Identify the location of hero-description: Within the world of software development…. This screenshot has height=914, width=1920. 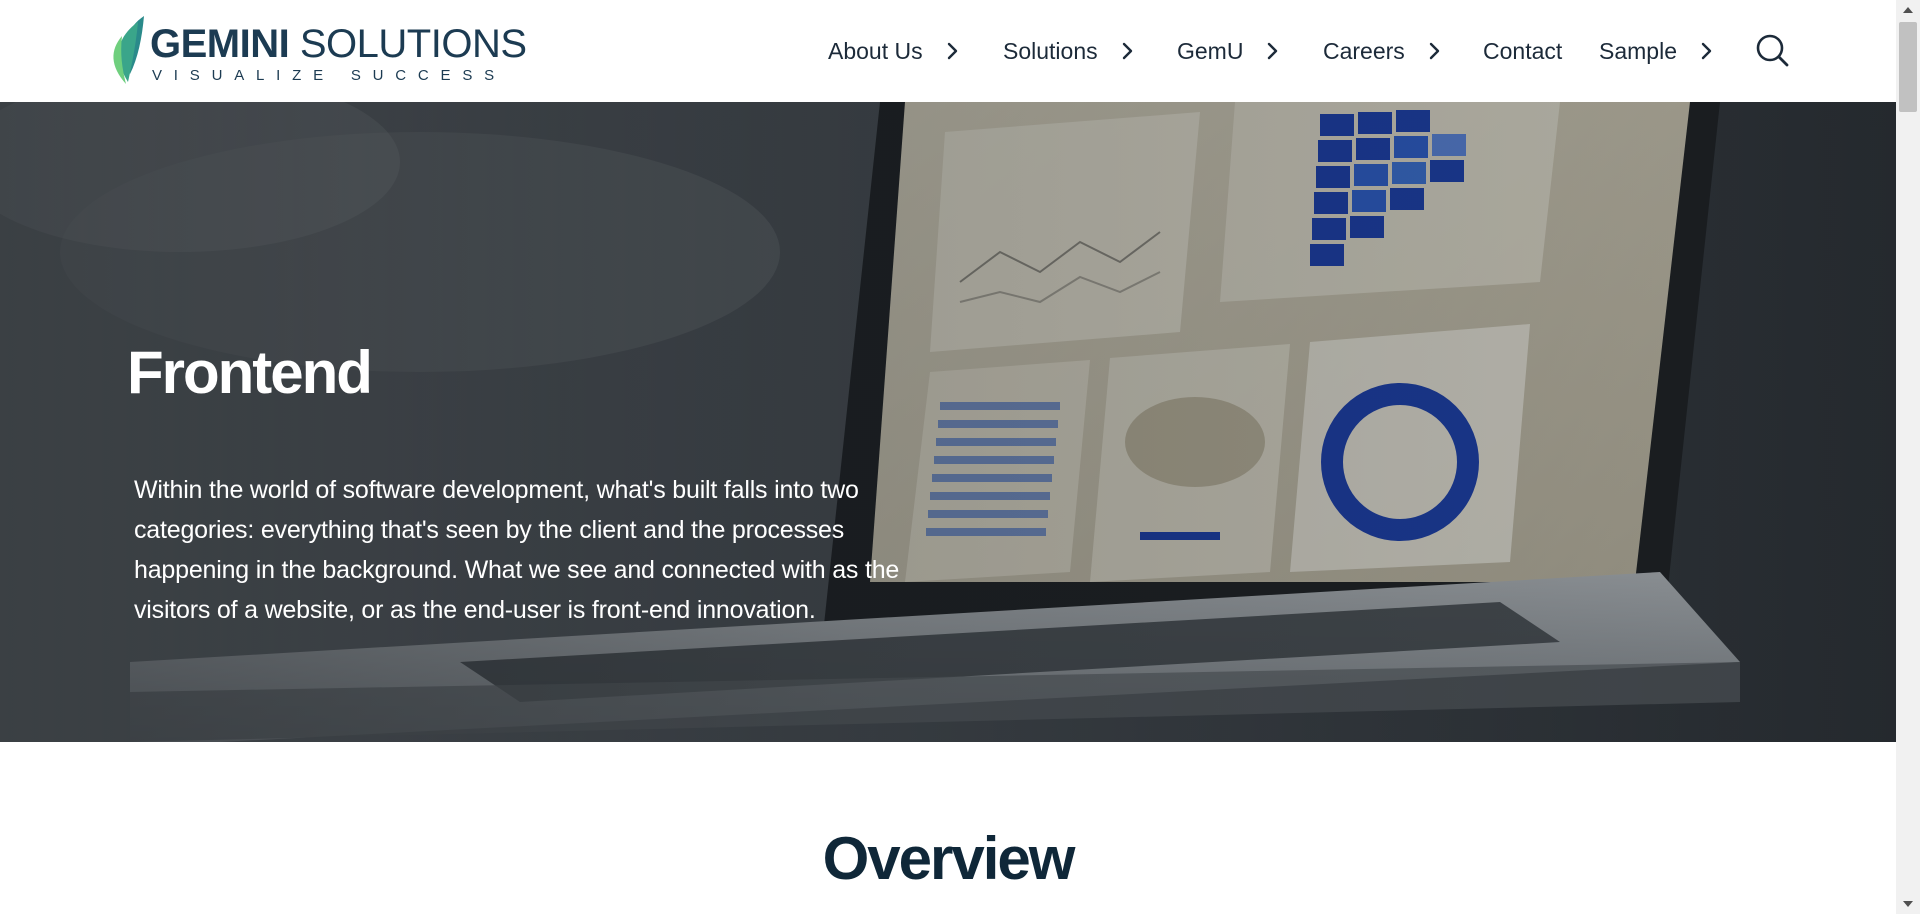
(517, 550).